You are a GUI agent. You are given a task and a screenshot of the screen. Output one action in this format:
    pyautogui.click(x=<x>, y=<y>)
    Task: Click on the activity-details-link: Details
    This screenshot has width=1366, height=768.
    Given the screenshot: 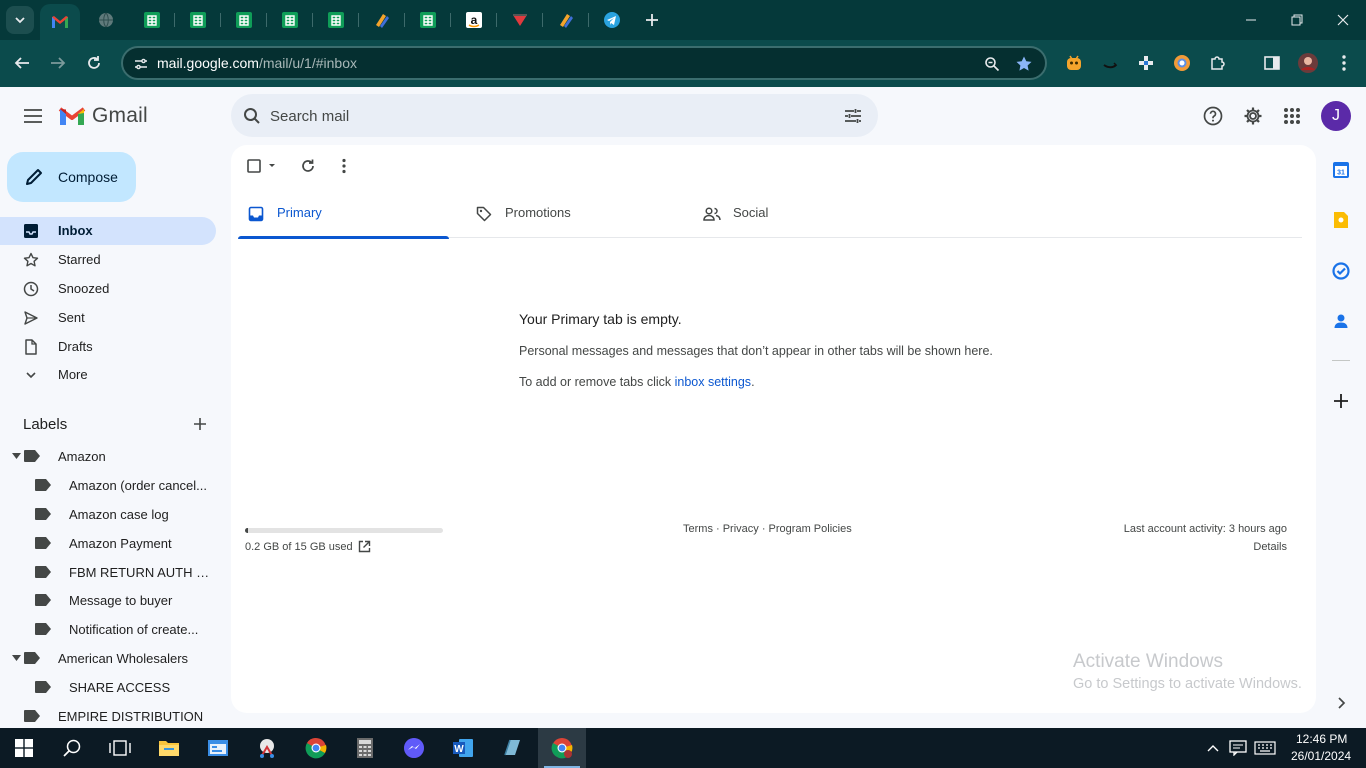 What is the action you would take?
    pyautogui.click(x=1270, y=547)
    